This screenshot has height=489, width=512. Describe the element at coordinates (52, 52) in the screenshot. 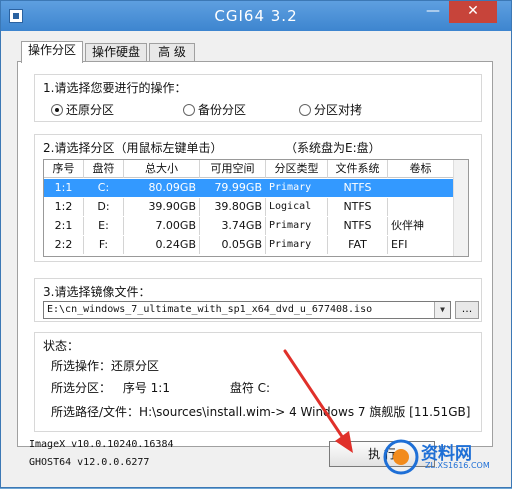

I see `tab-partition: 操作分区` at that location.